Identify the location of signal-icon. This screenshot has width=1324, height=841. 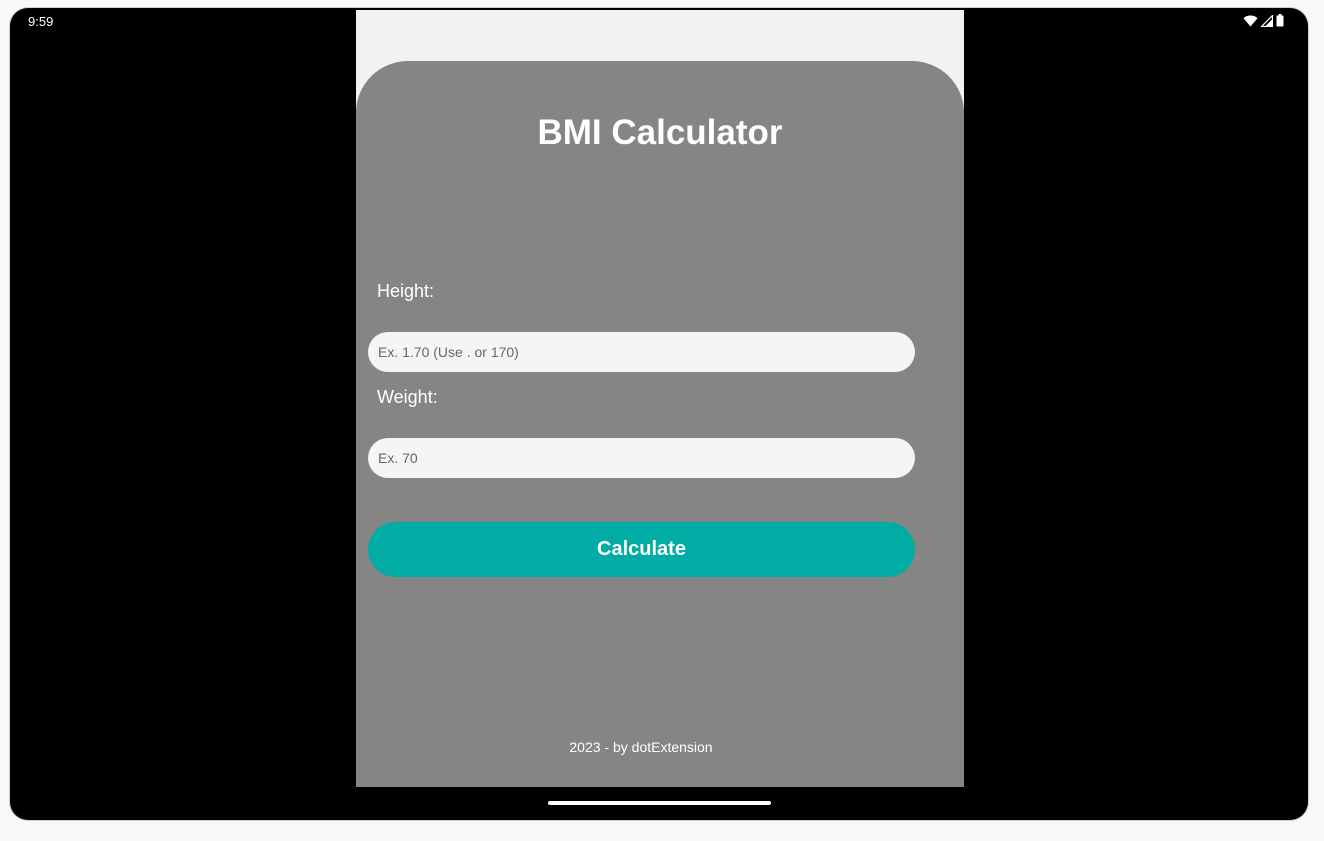
(1267, 21).